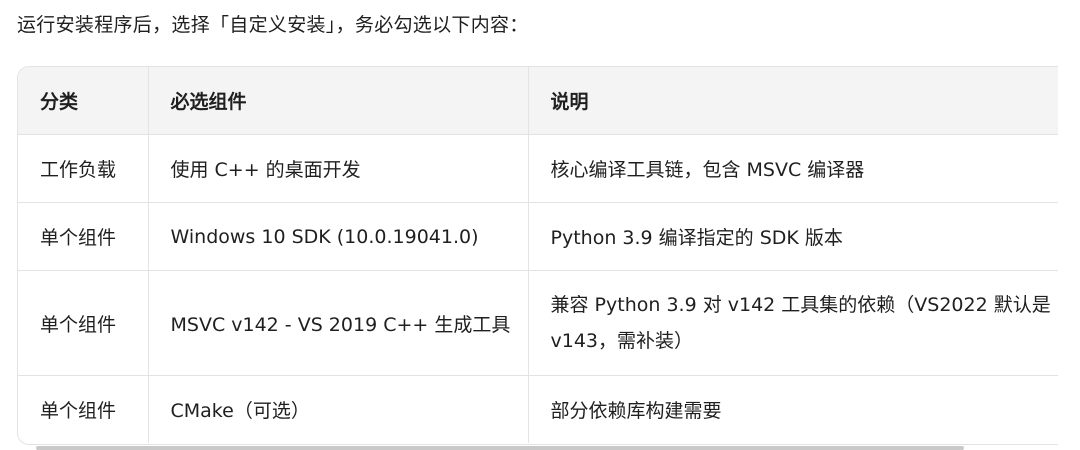  Describe the element at coordinates (273, 25) in the screenshot. I see `intro-text: 运行安装程序后，选择「自定义安装」，务必勾选以下内容：` at that location.